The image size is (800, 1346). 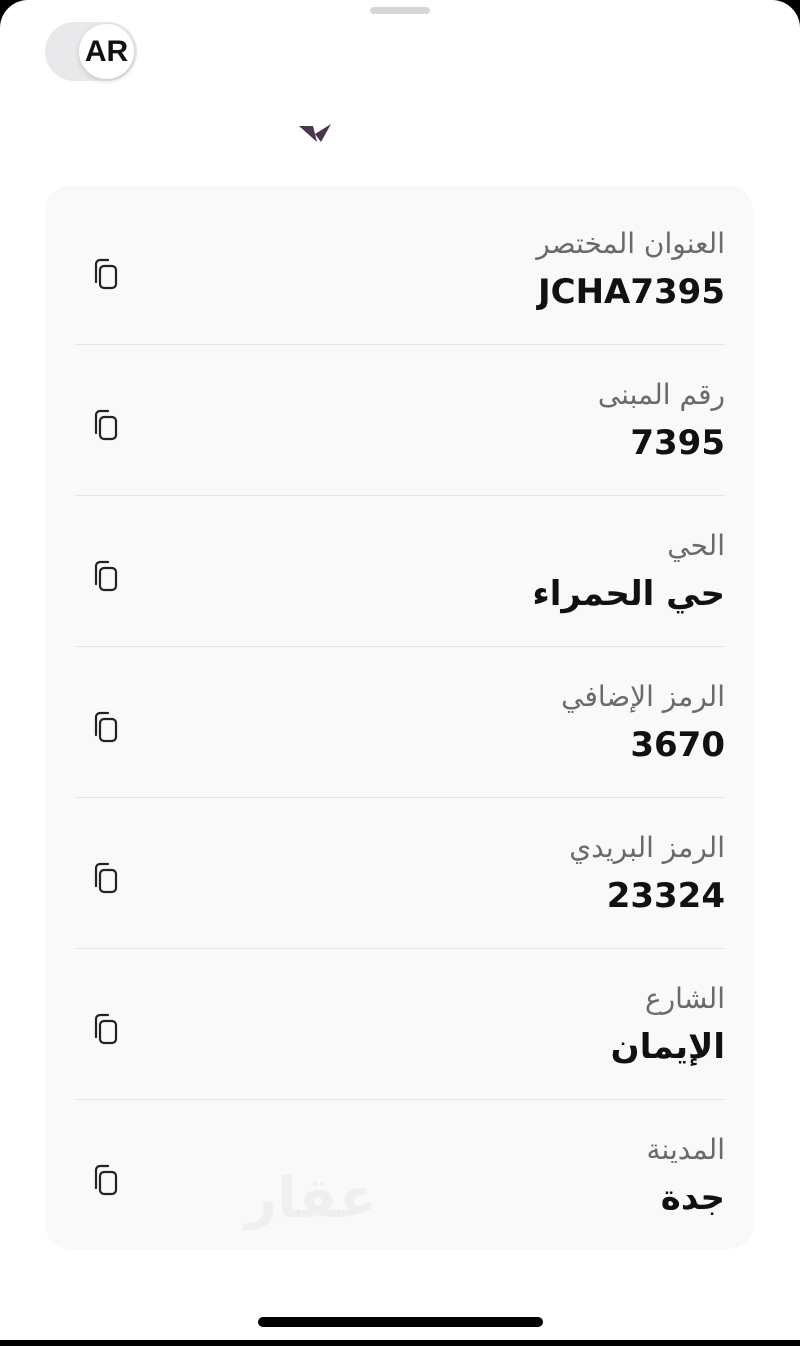 I want to click on language-toggle-knob: AR, so click(x=106, y=51).